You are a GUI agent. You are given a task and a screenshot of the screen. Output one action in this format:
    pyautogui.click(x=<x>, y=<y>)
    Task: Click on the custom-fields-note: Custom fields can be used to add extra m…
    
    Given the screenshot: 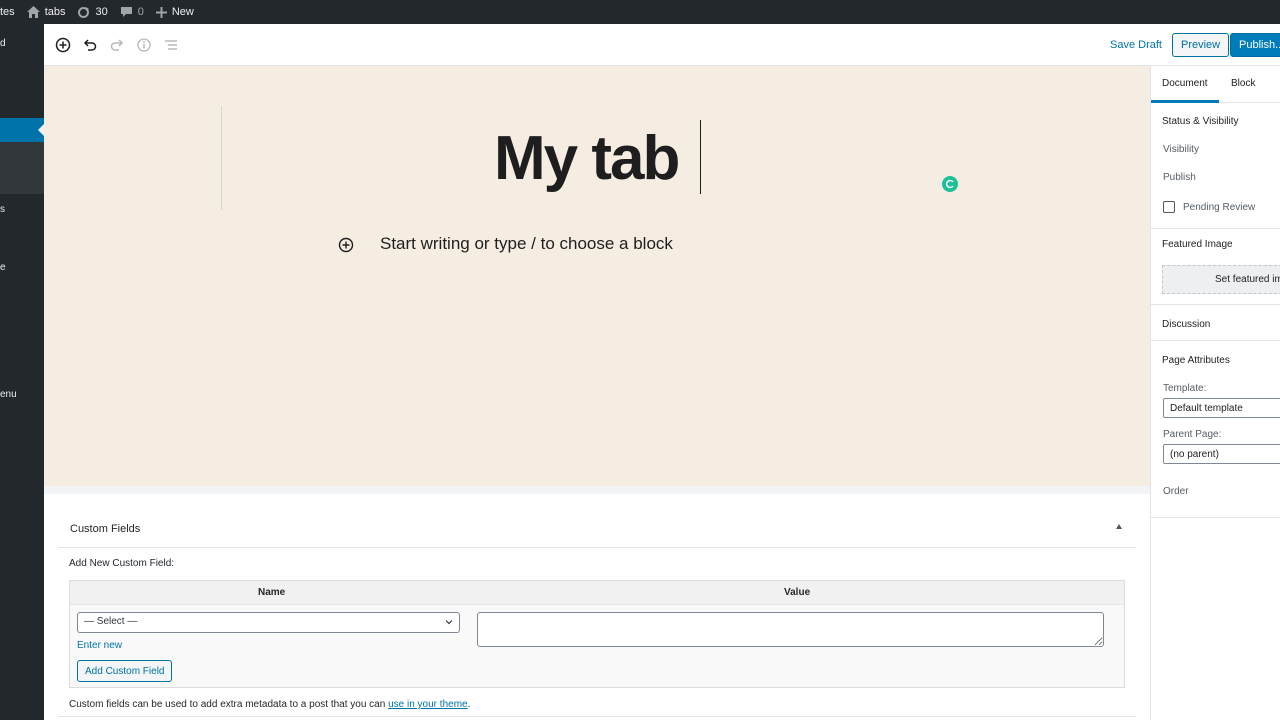 What is the action you would take?
    pyautogui.click(x=269, y=704)
    